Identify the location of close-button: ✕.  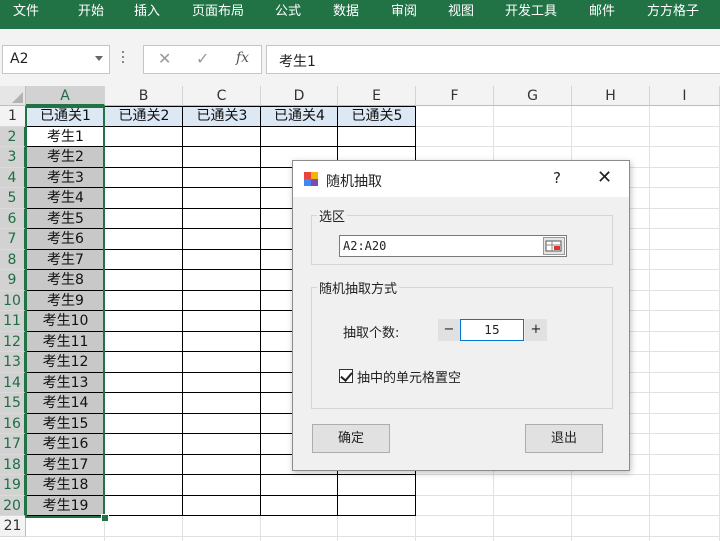
(604, 177).